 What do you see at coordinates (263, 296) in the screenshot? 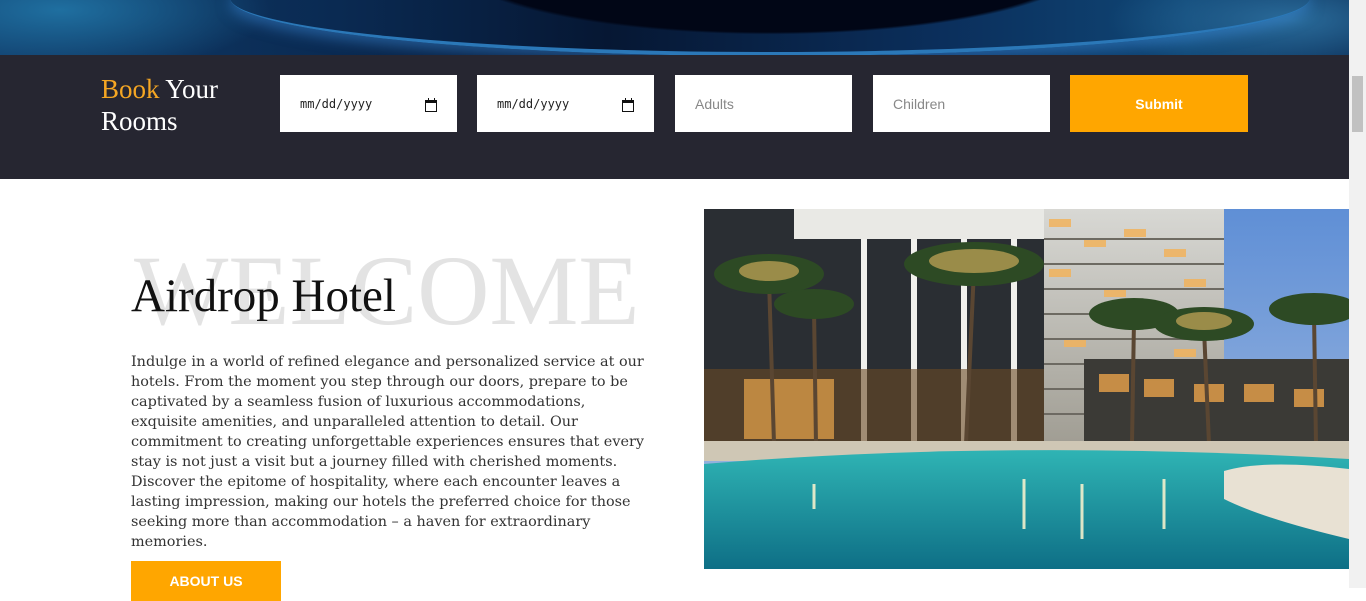
I see `page-title: Airdrop Hotel` at bounding box center [263, 296].